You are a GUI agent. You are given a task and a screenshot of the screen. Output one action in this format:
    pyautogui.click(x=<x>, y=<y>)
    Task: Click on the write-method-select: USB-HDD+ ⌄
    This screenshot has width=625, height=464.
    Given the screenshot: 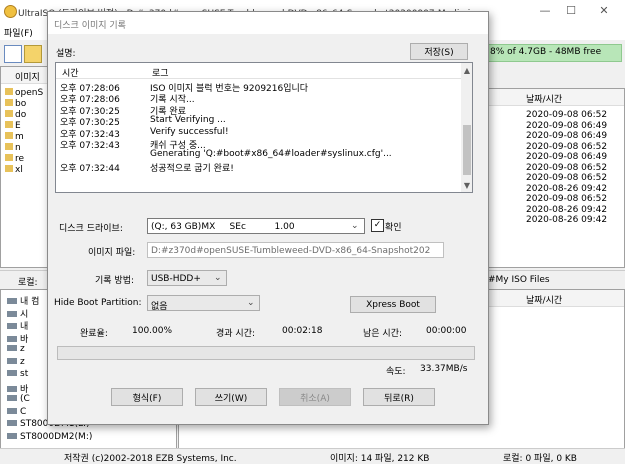 What is the action you would take?
    pyautogui.click(x=187, y=278)
    